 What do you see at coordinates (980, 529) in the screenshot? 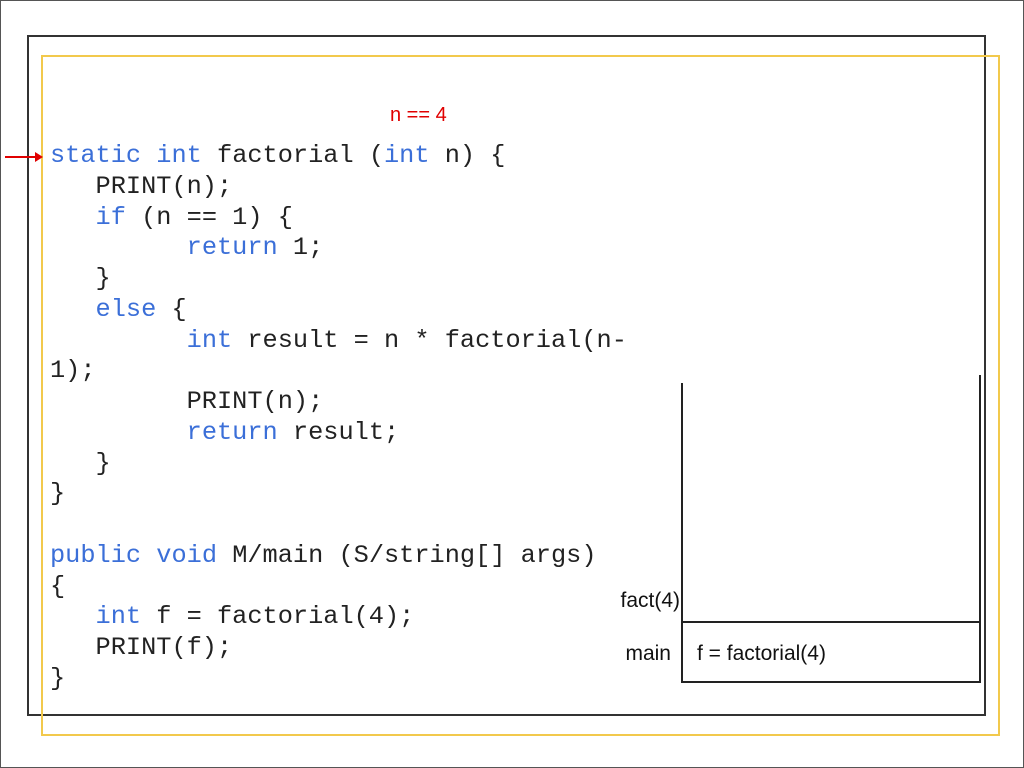
I see `stack-right-edge` at bounding box center [980, 529].